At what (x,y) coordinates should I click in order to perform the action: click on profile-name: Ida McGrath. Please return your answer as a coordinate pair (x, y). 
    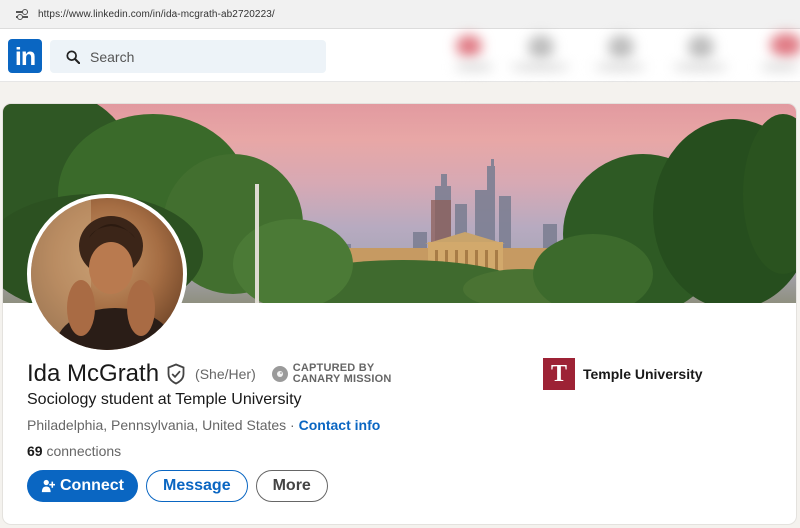
    Looking at the image, I should click on (93, 373).